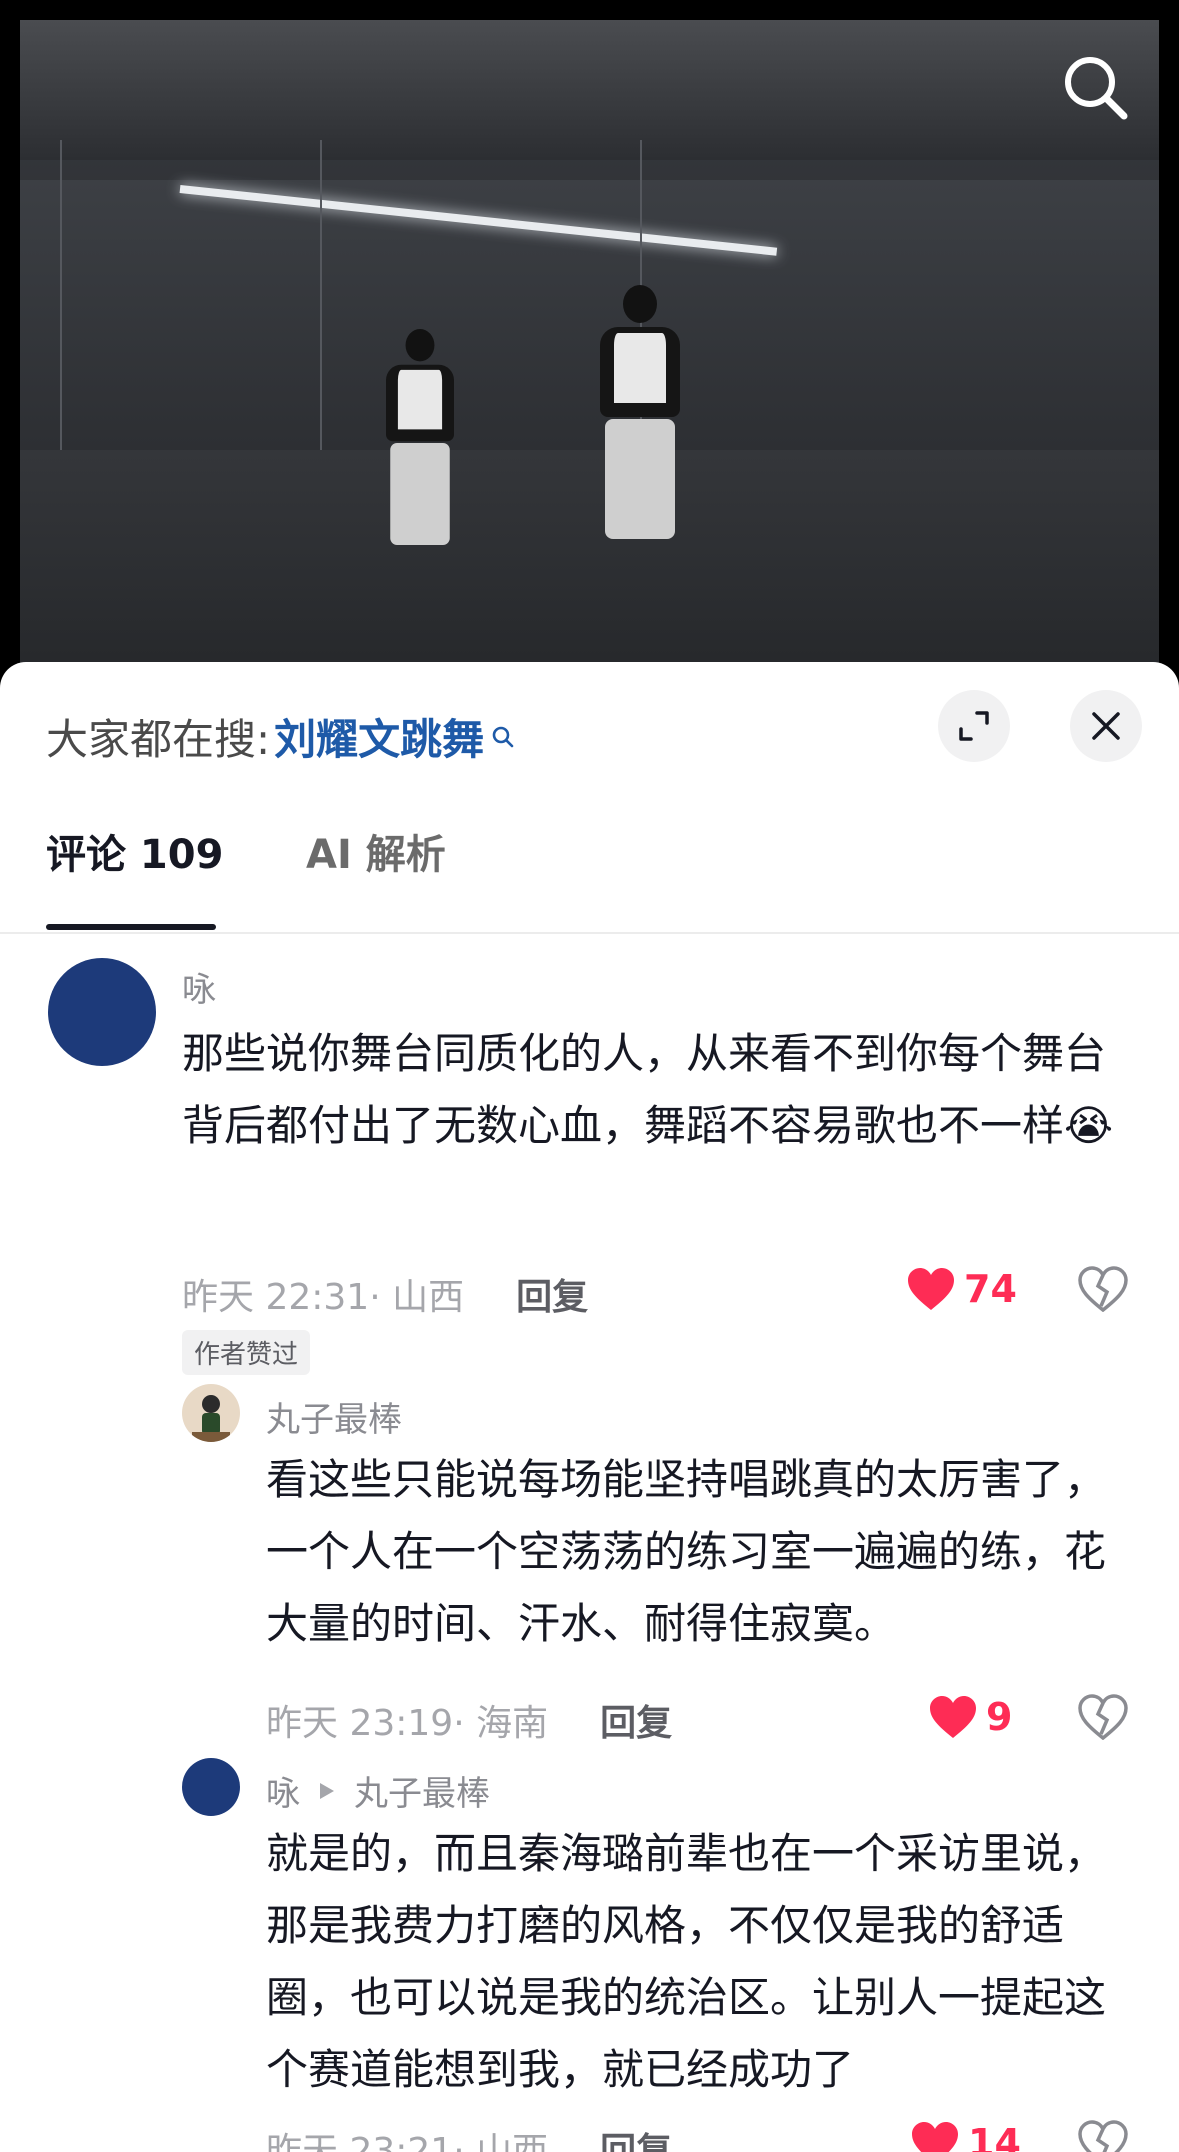  Describe the element at coordinates (589, 90) in the screenshot. I see `ceiling` at that location.